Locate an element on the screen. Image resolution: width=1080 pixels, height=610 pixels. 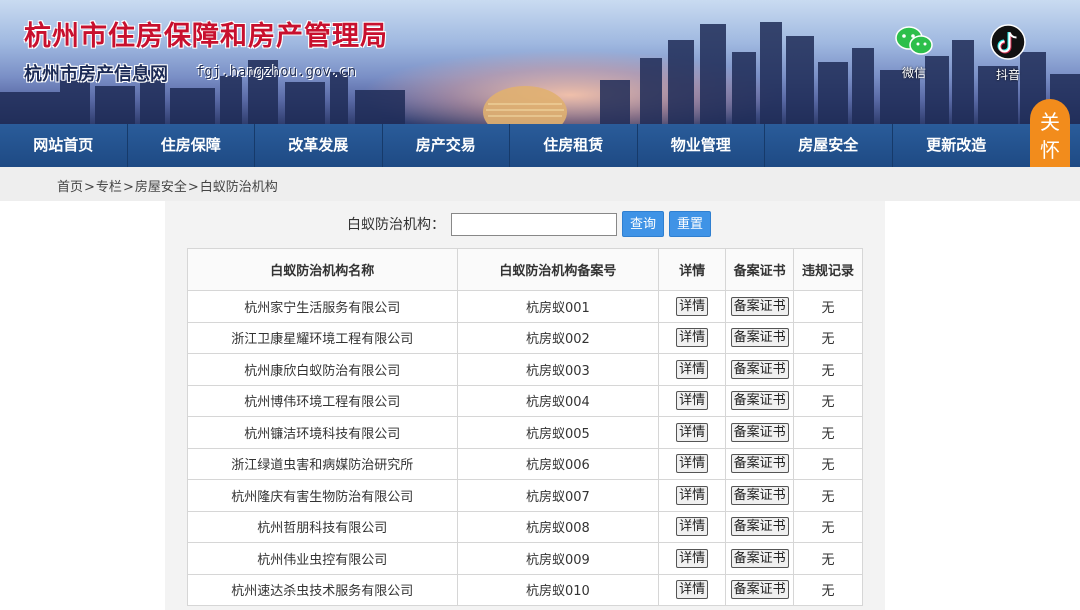
agency-name: 杭州哲朋科技有限公司 is located at coordinates (322, 526).